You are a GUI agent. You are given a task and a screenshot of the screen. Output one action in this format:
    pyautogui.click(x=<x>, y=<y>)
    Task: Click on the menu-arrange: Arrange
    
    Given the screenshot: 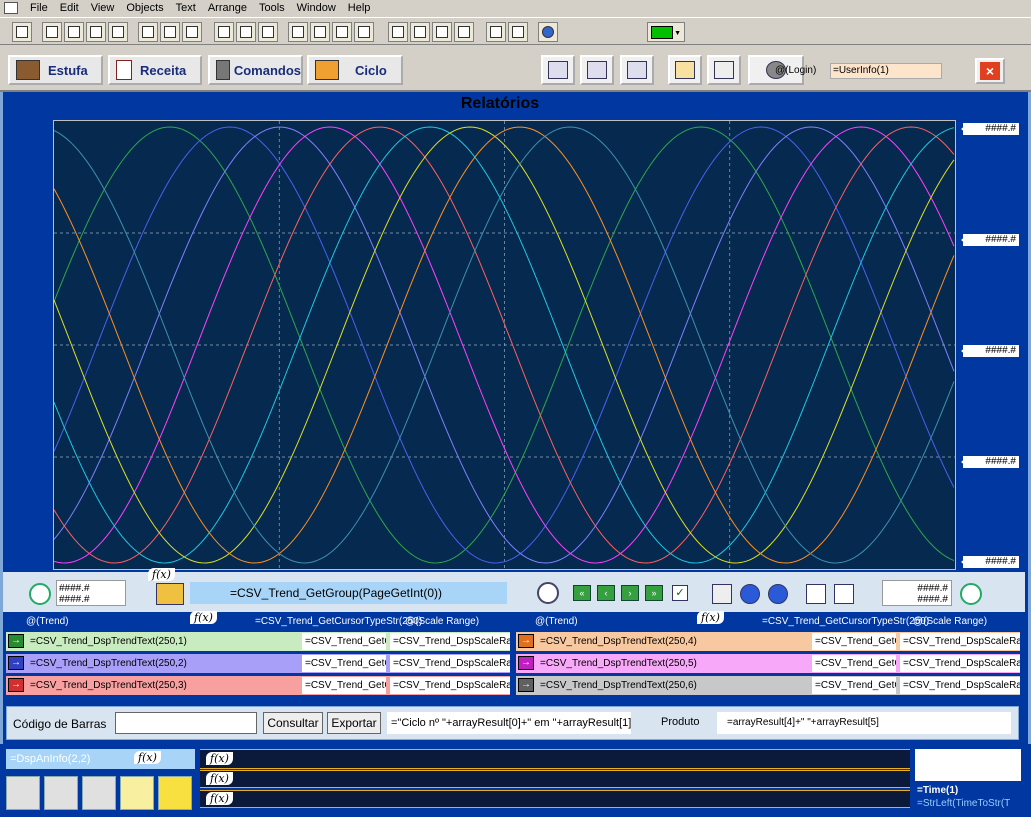 What is the action you would take?
    pyautogui.click(x=227, y=8)
    